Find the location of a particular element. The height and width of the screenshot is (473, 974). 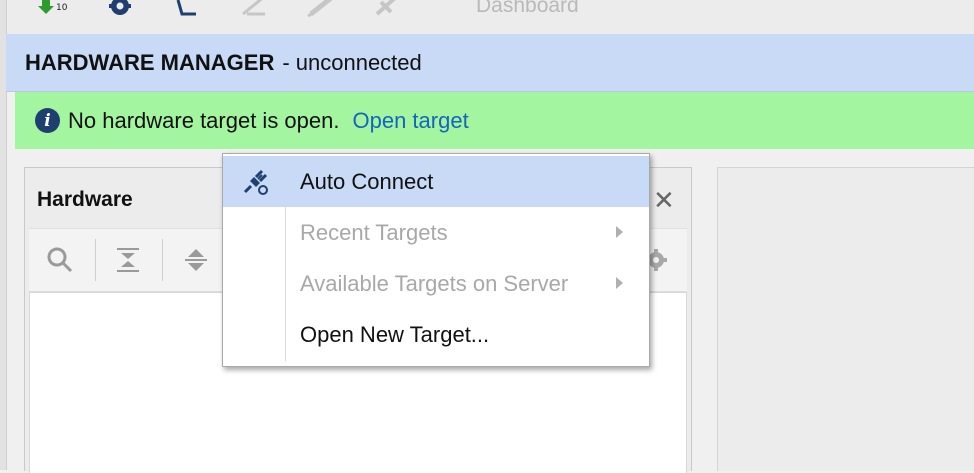

disabled-pin-icon is located at coordinates (386, 11).